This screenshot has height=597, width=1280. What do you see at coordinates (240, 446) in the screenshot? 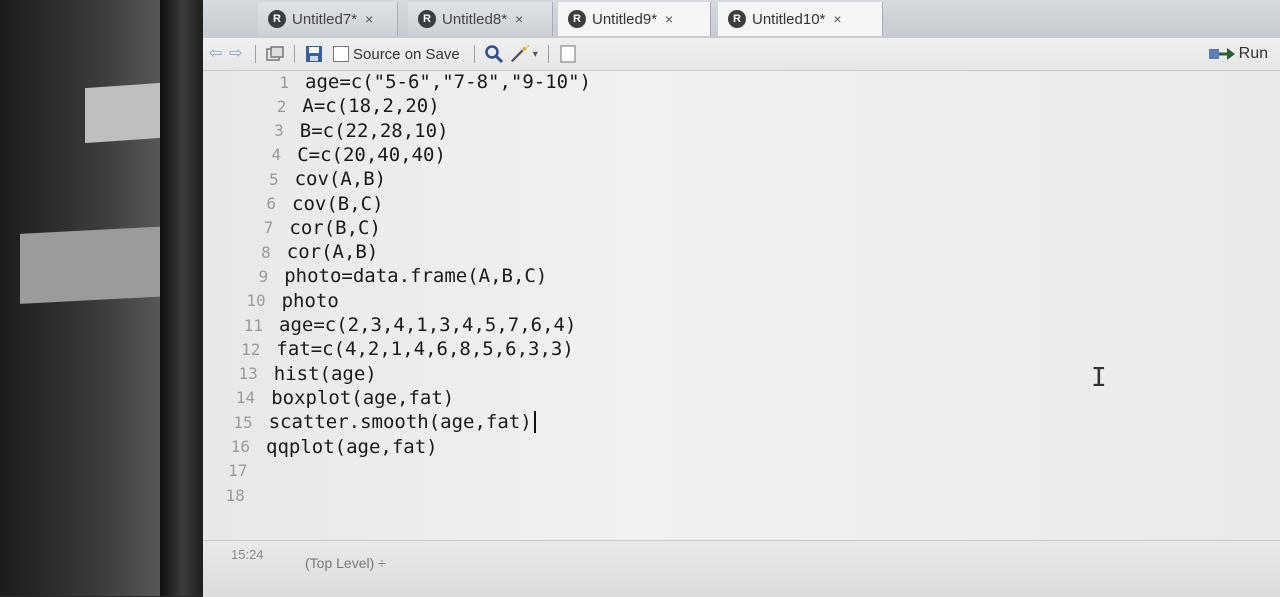
I see `line-number: 16` at bounding box center [240, 446].